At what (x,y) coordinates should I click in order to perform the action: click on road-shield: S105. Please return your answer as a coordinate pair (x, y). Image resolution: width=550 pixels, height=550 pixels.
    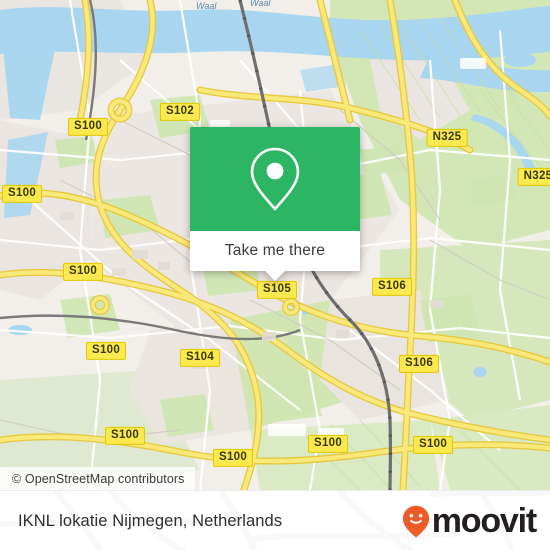
    Looking at the image, I should click on (277, 290).